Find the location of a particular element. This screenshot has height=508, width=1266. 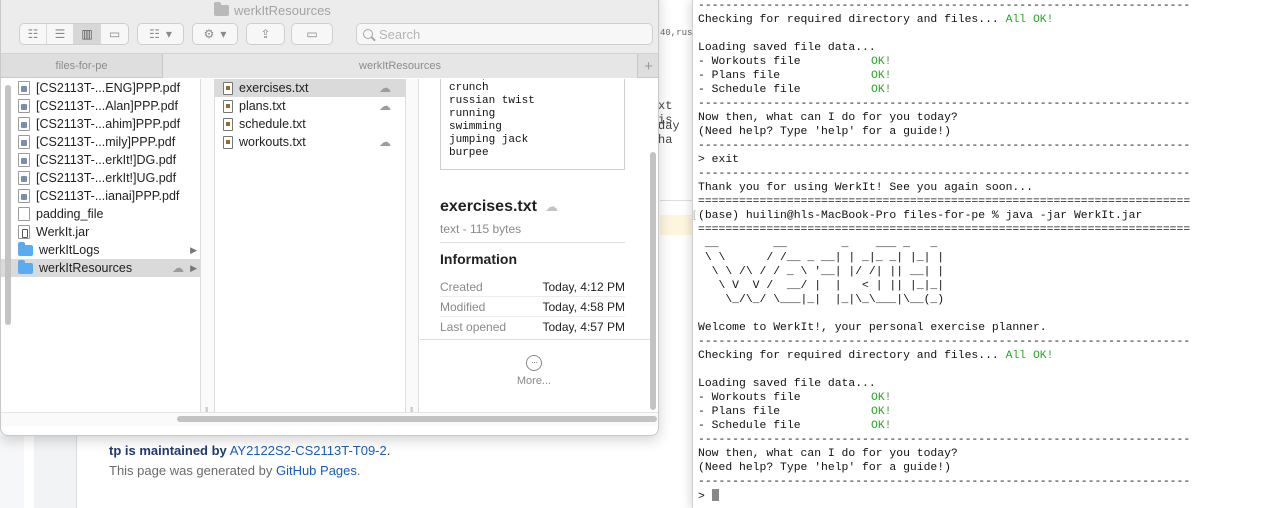

group-by-button: ☷ ▾ is located at coordinates (160, 34).